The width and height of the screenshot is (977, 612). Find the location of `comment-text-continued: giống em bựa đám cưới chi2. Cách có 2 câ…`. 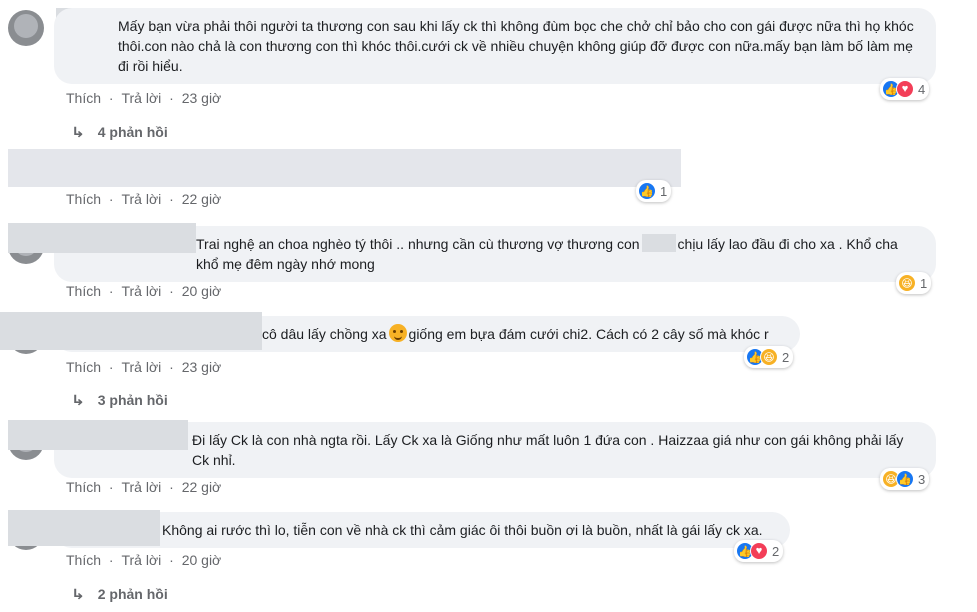

comment-text-continued: giống em bựa đám cưới chi2. Cách có 2 câ… is located at coordinates (588, 334).